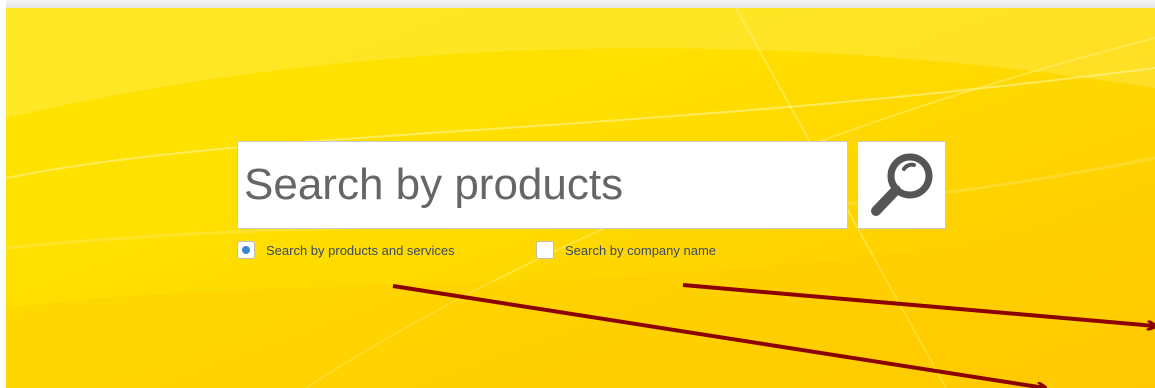  I want to click on option-label-company: Search by company name, so click(641, 250).